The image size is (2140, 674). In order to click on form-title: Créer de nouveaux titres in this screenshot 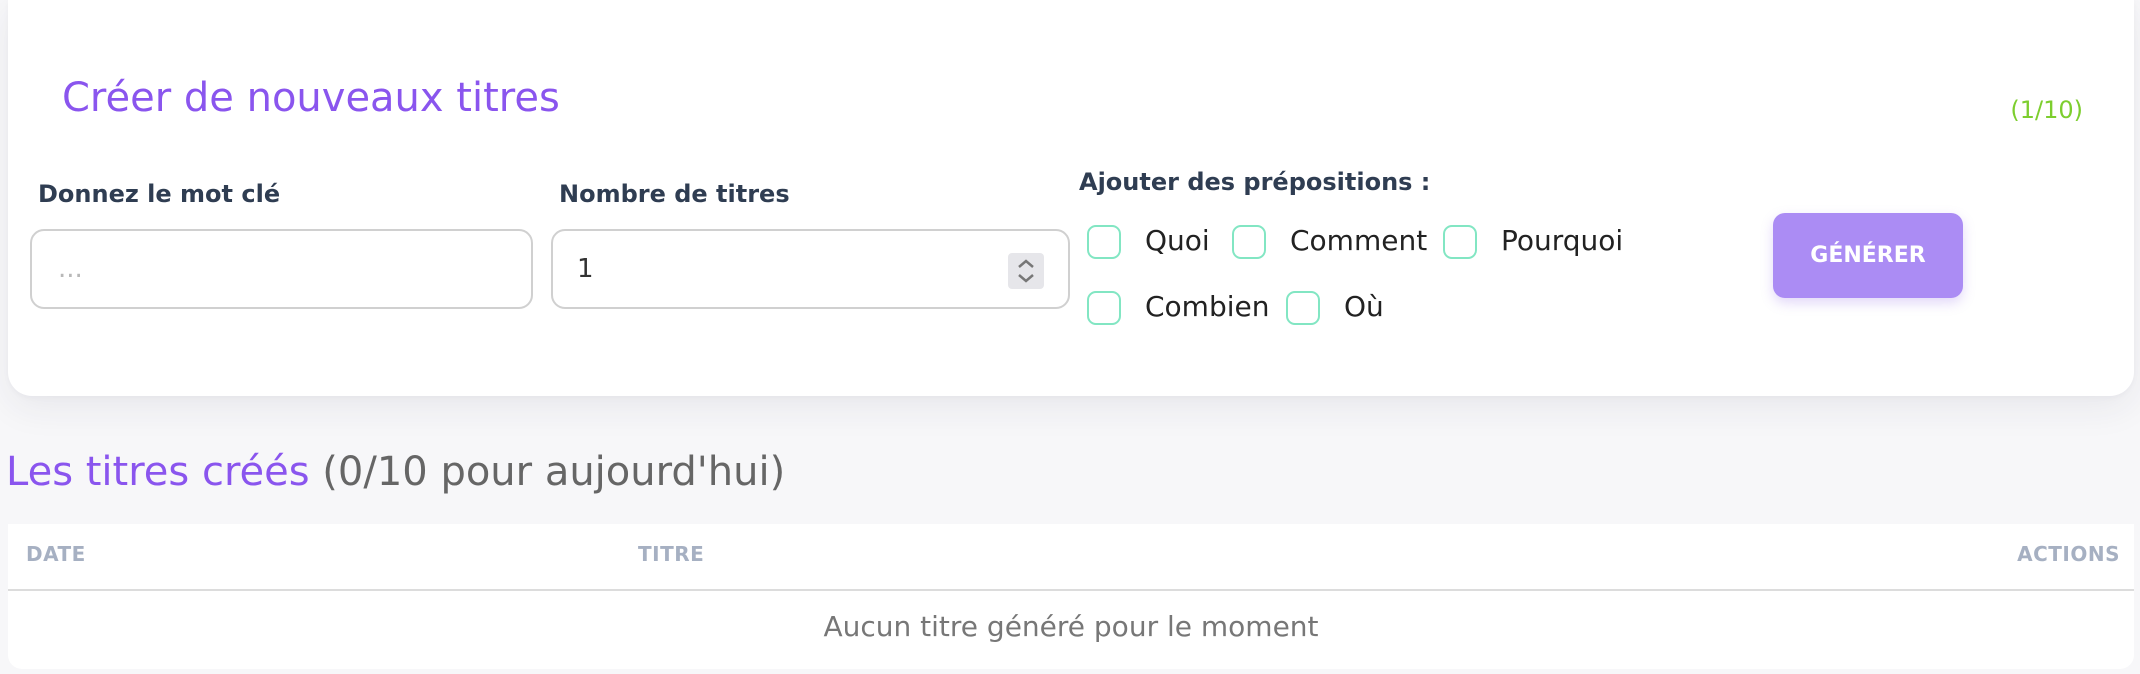, I will do `click(311, 98)`.